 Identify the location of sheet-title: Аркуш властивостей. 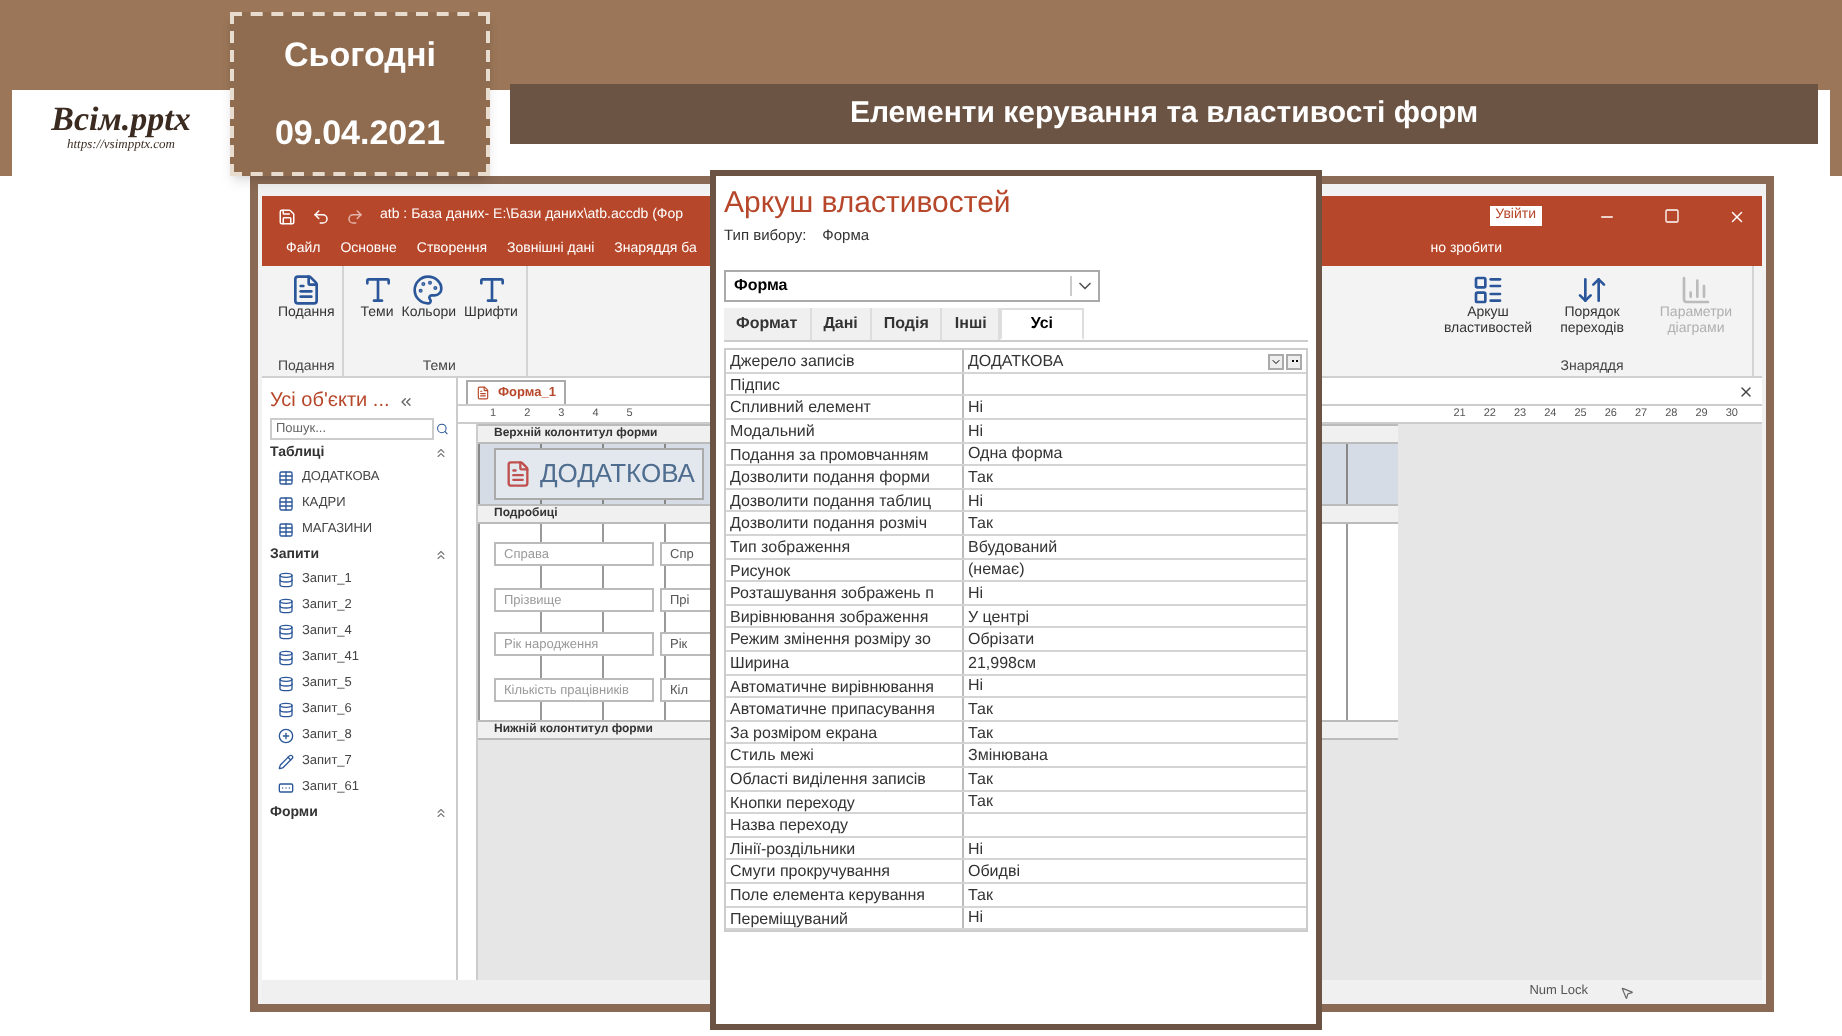
(868, 204).